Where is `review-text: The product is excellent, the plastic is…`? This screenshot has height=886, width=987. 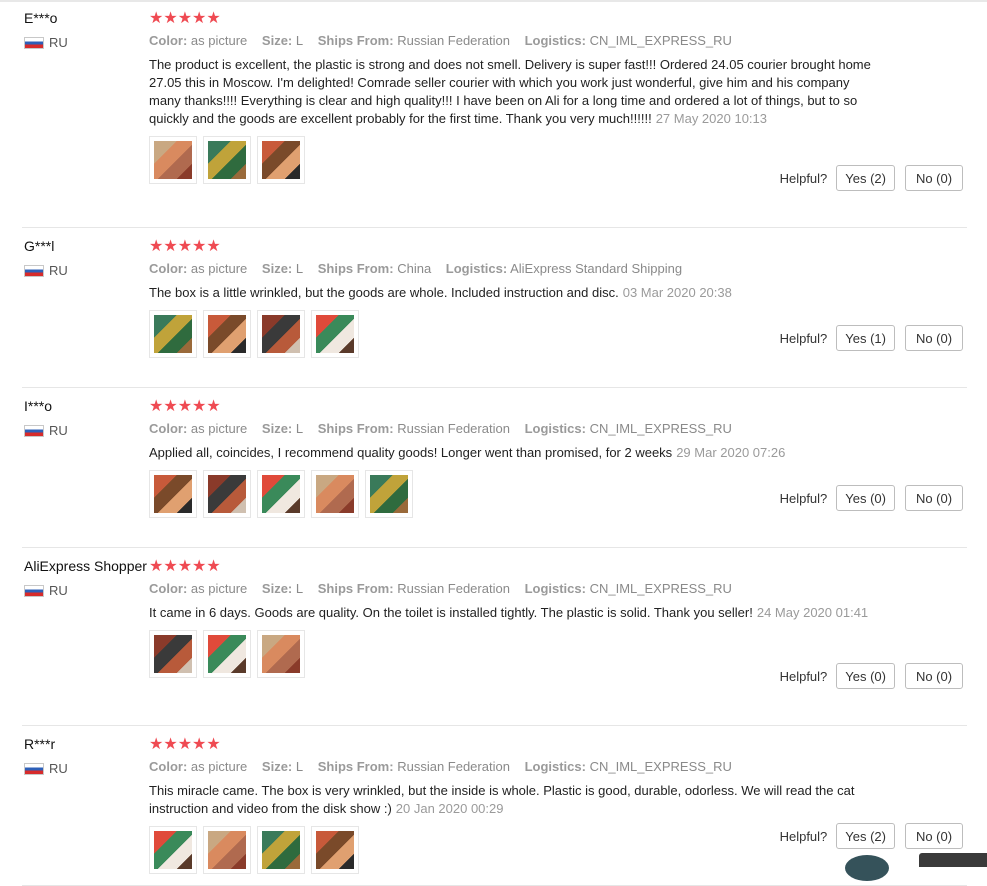 review-text: The product is excellent, the plastic is… is located at coordinates (510, 92).